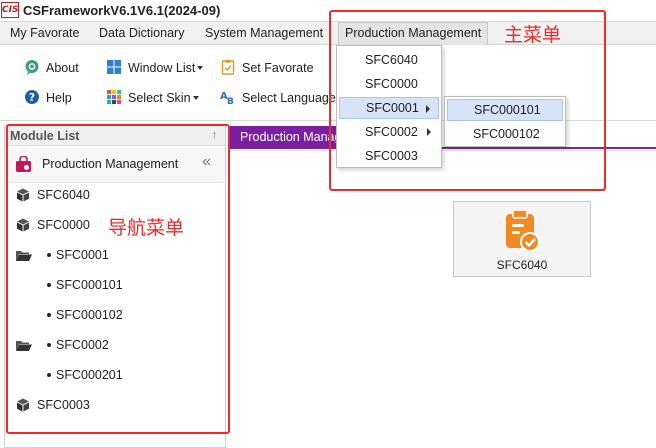 The height and width of the screenshot is (448, 656). What do you see at coordinates (162, 68) in the screenshot?
I see `window-list-label: Window List` at bounding box center [162, 68].